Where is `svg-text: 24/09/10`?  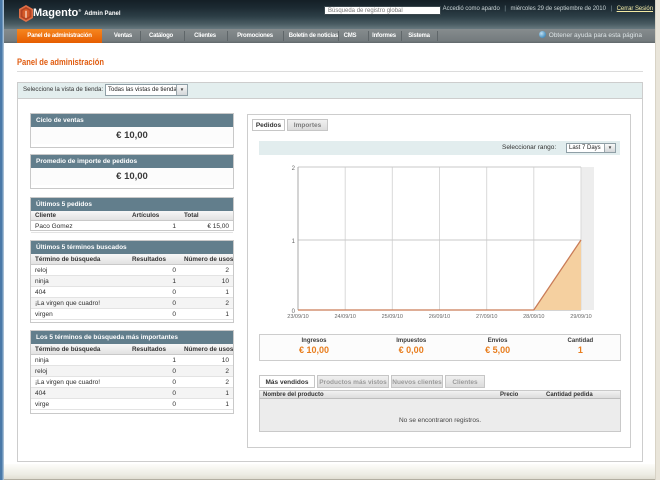 svg-text: 24/09/10 is located at coordinates (344, 317).